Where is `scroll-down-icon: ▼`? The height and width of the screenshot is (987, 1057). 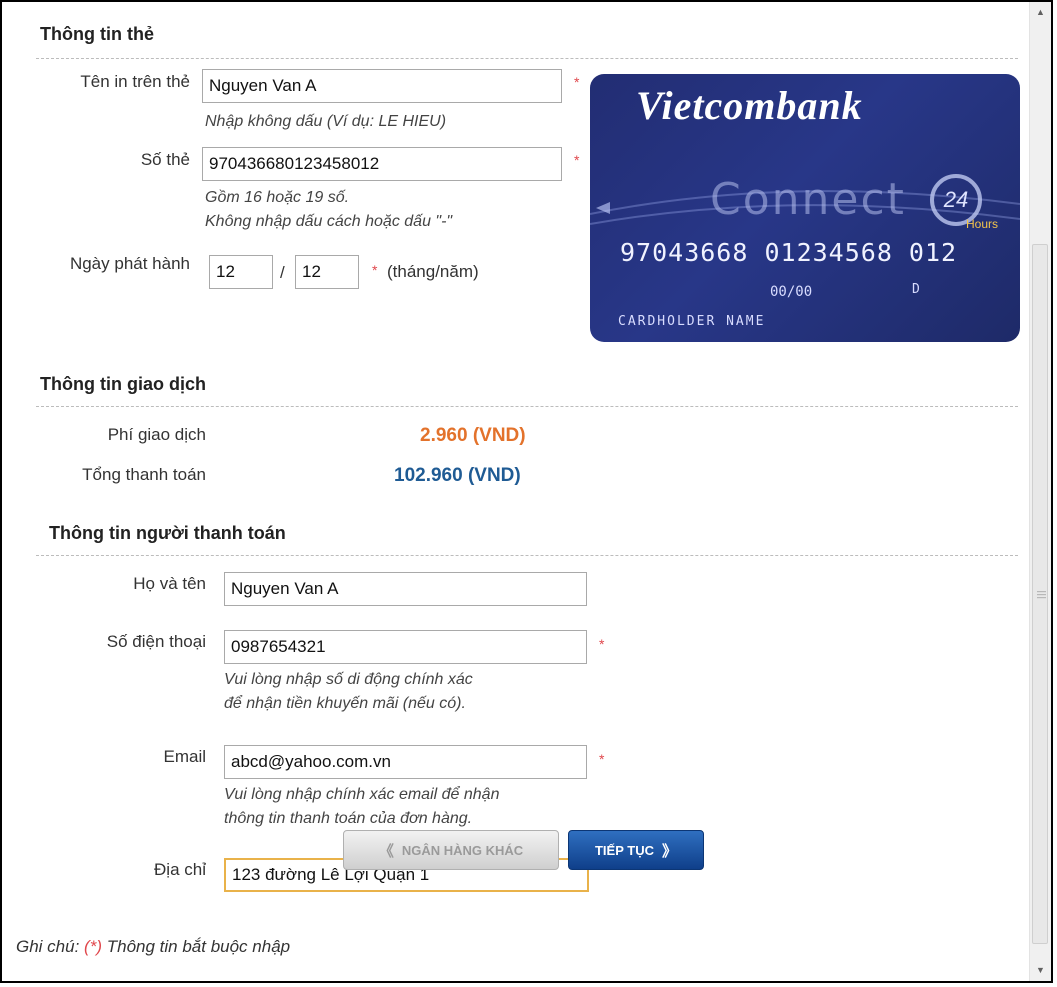
scroll-down-icon: ▼ is located at coordinates (1040, 970).